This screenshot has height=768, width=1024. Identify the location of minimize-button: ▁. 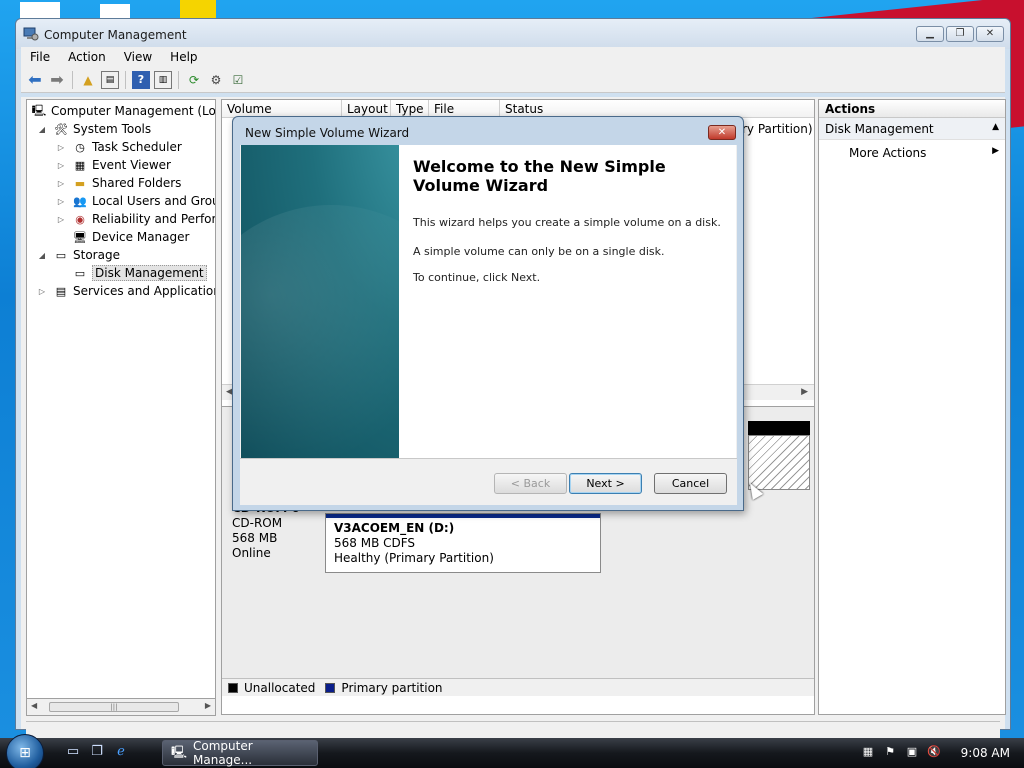
(930, 34).